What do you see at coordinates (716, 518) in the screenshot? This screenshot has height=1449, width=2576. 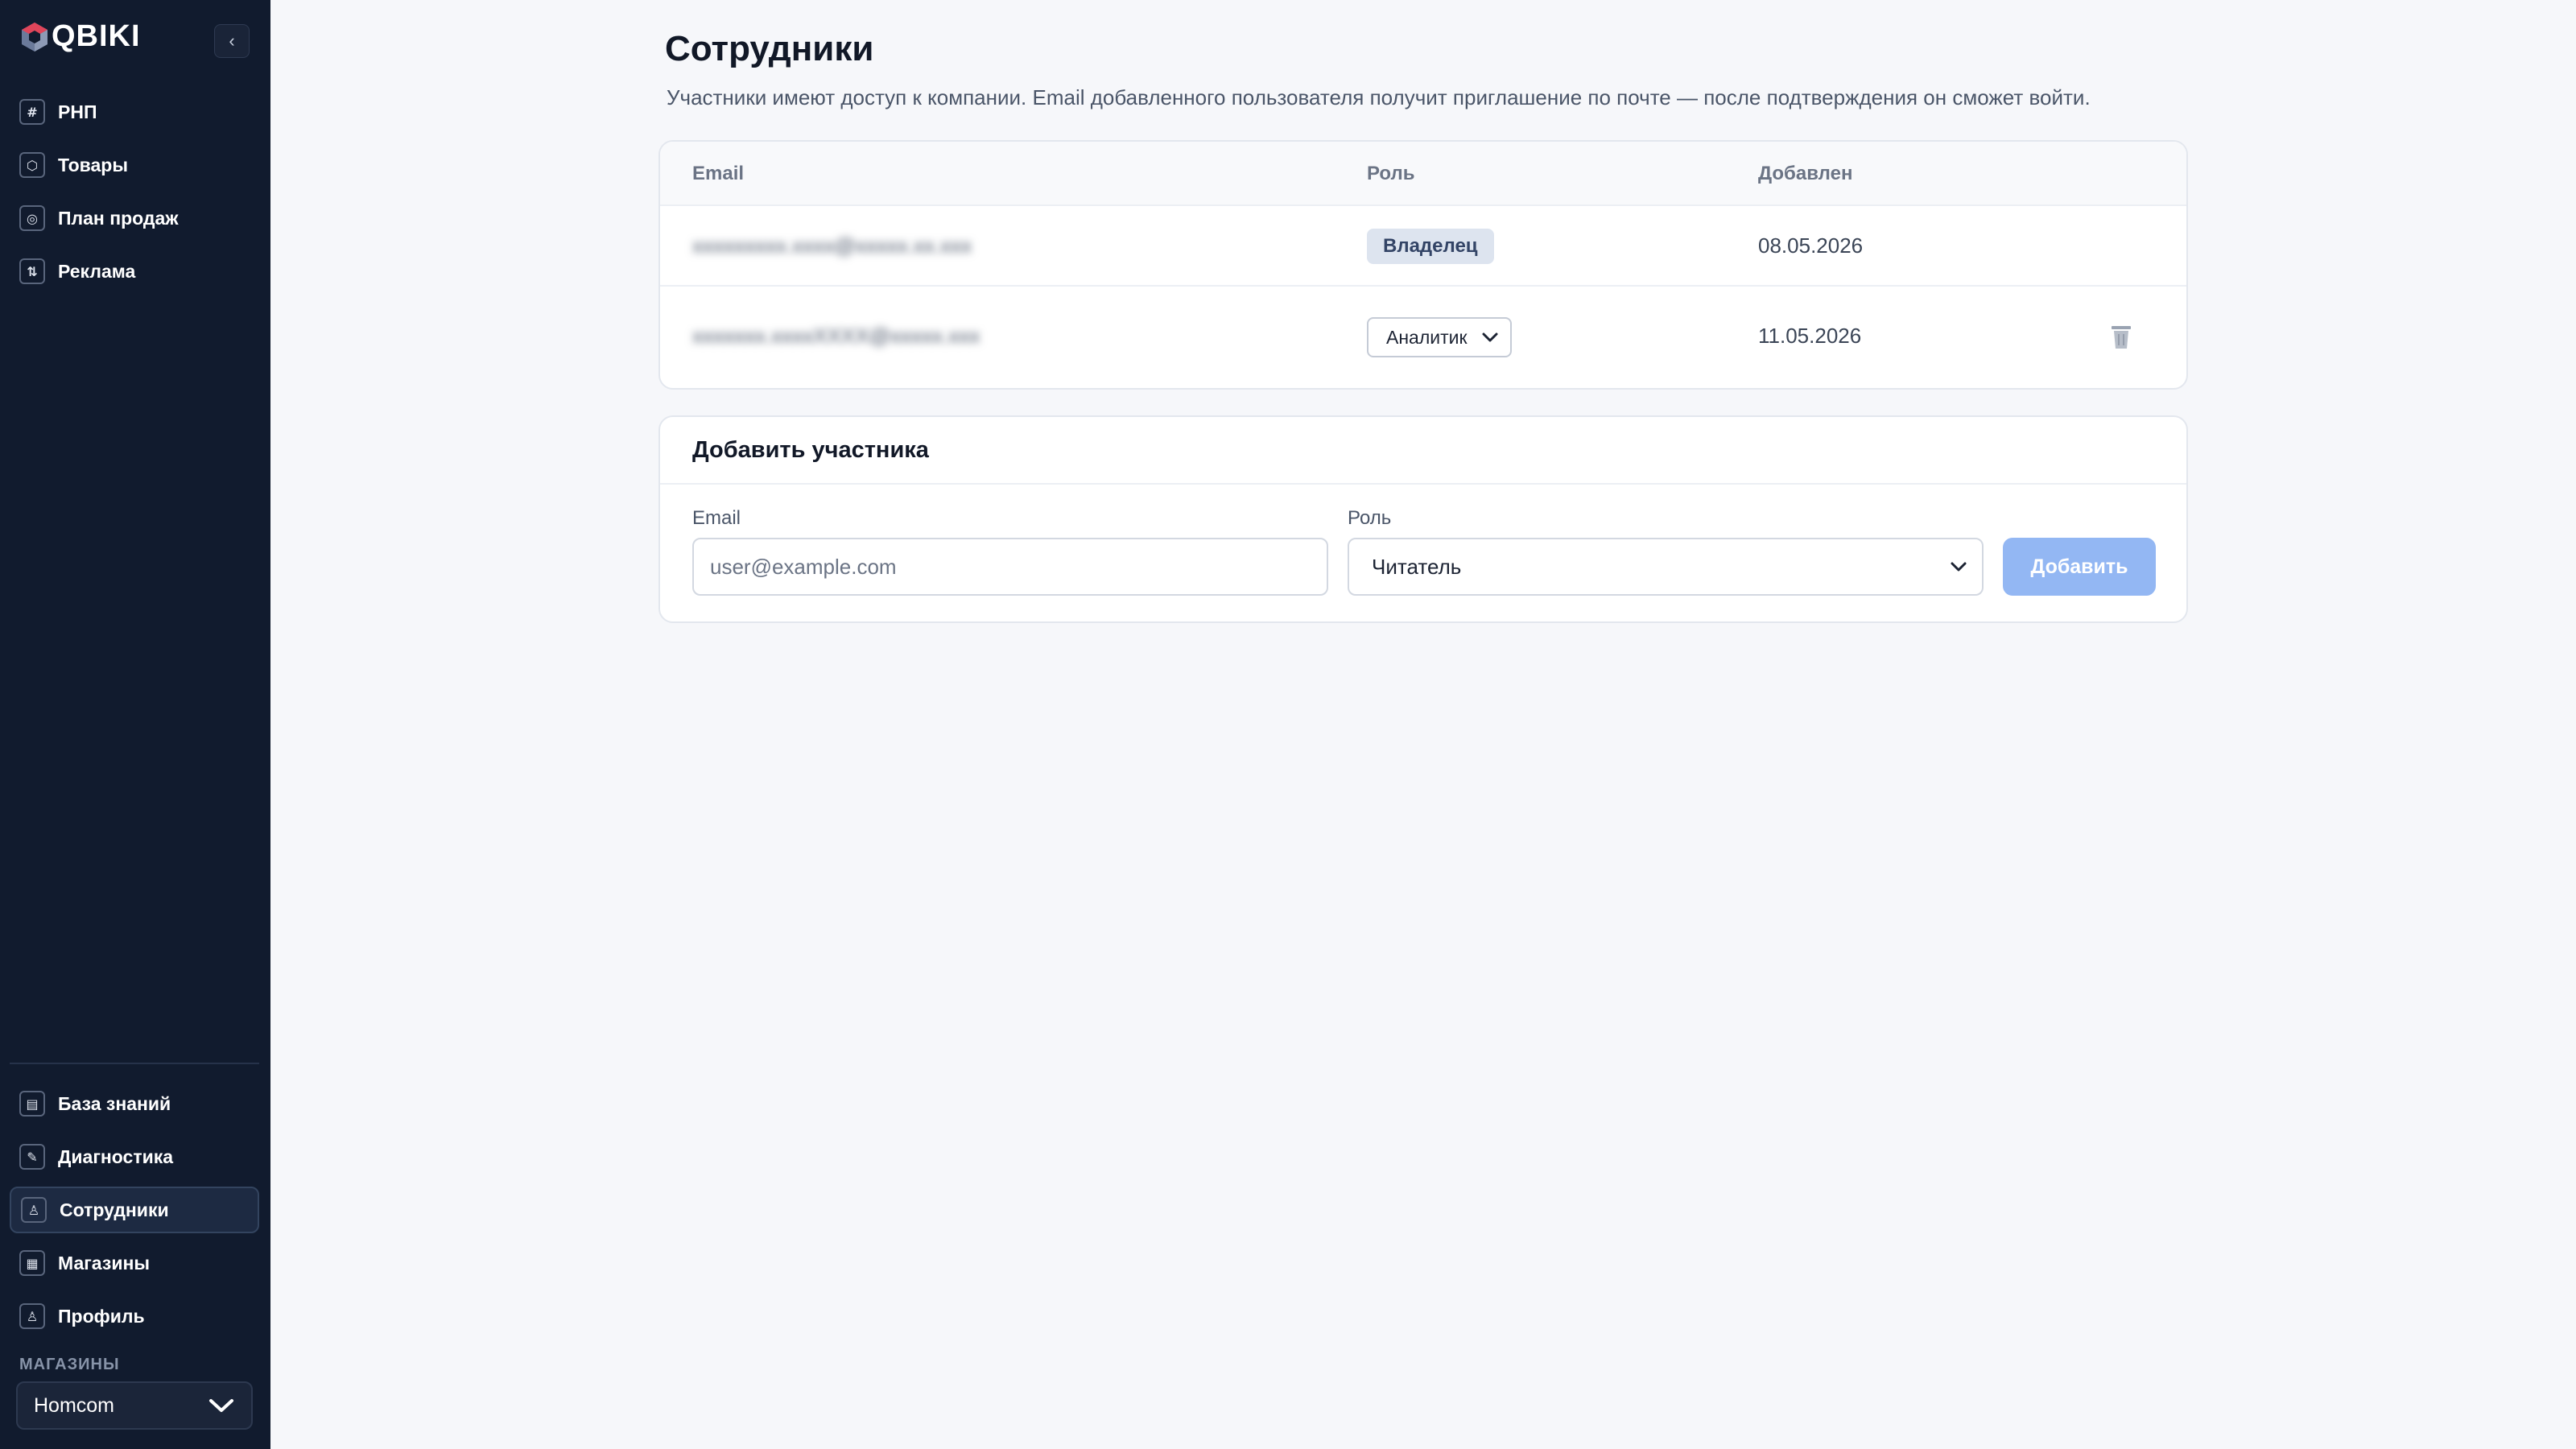 I see `email-label: Email` at bounding box center [716, 518].